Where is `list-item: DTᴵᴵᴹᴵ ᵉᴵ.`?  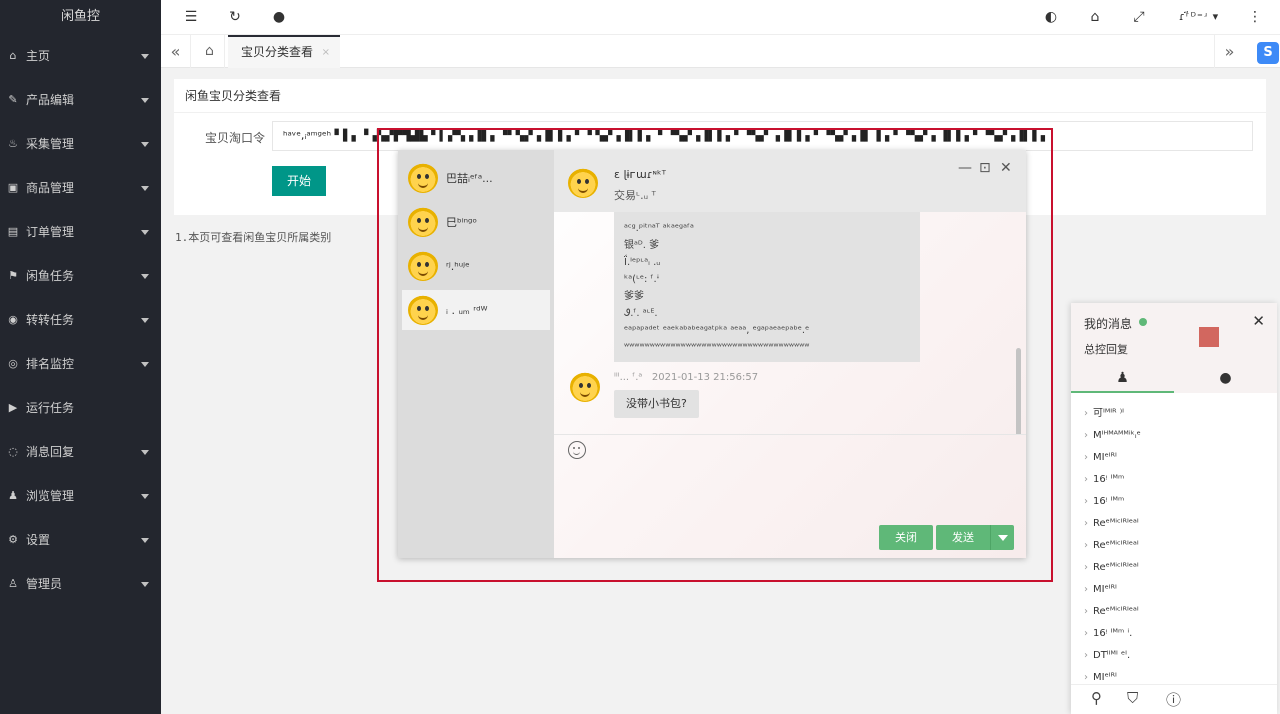 list-item: DTᴵᴵᴹᴵ ᵉᴵ. is located at coordinates (1174, 656).